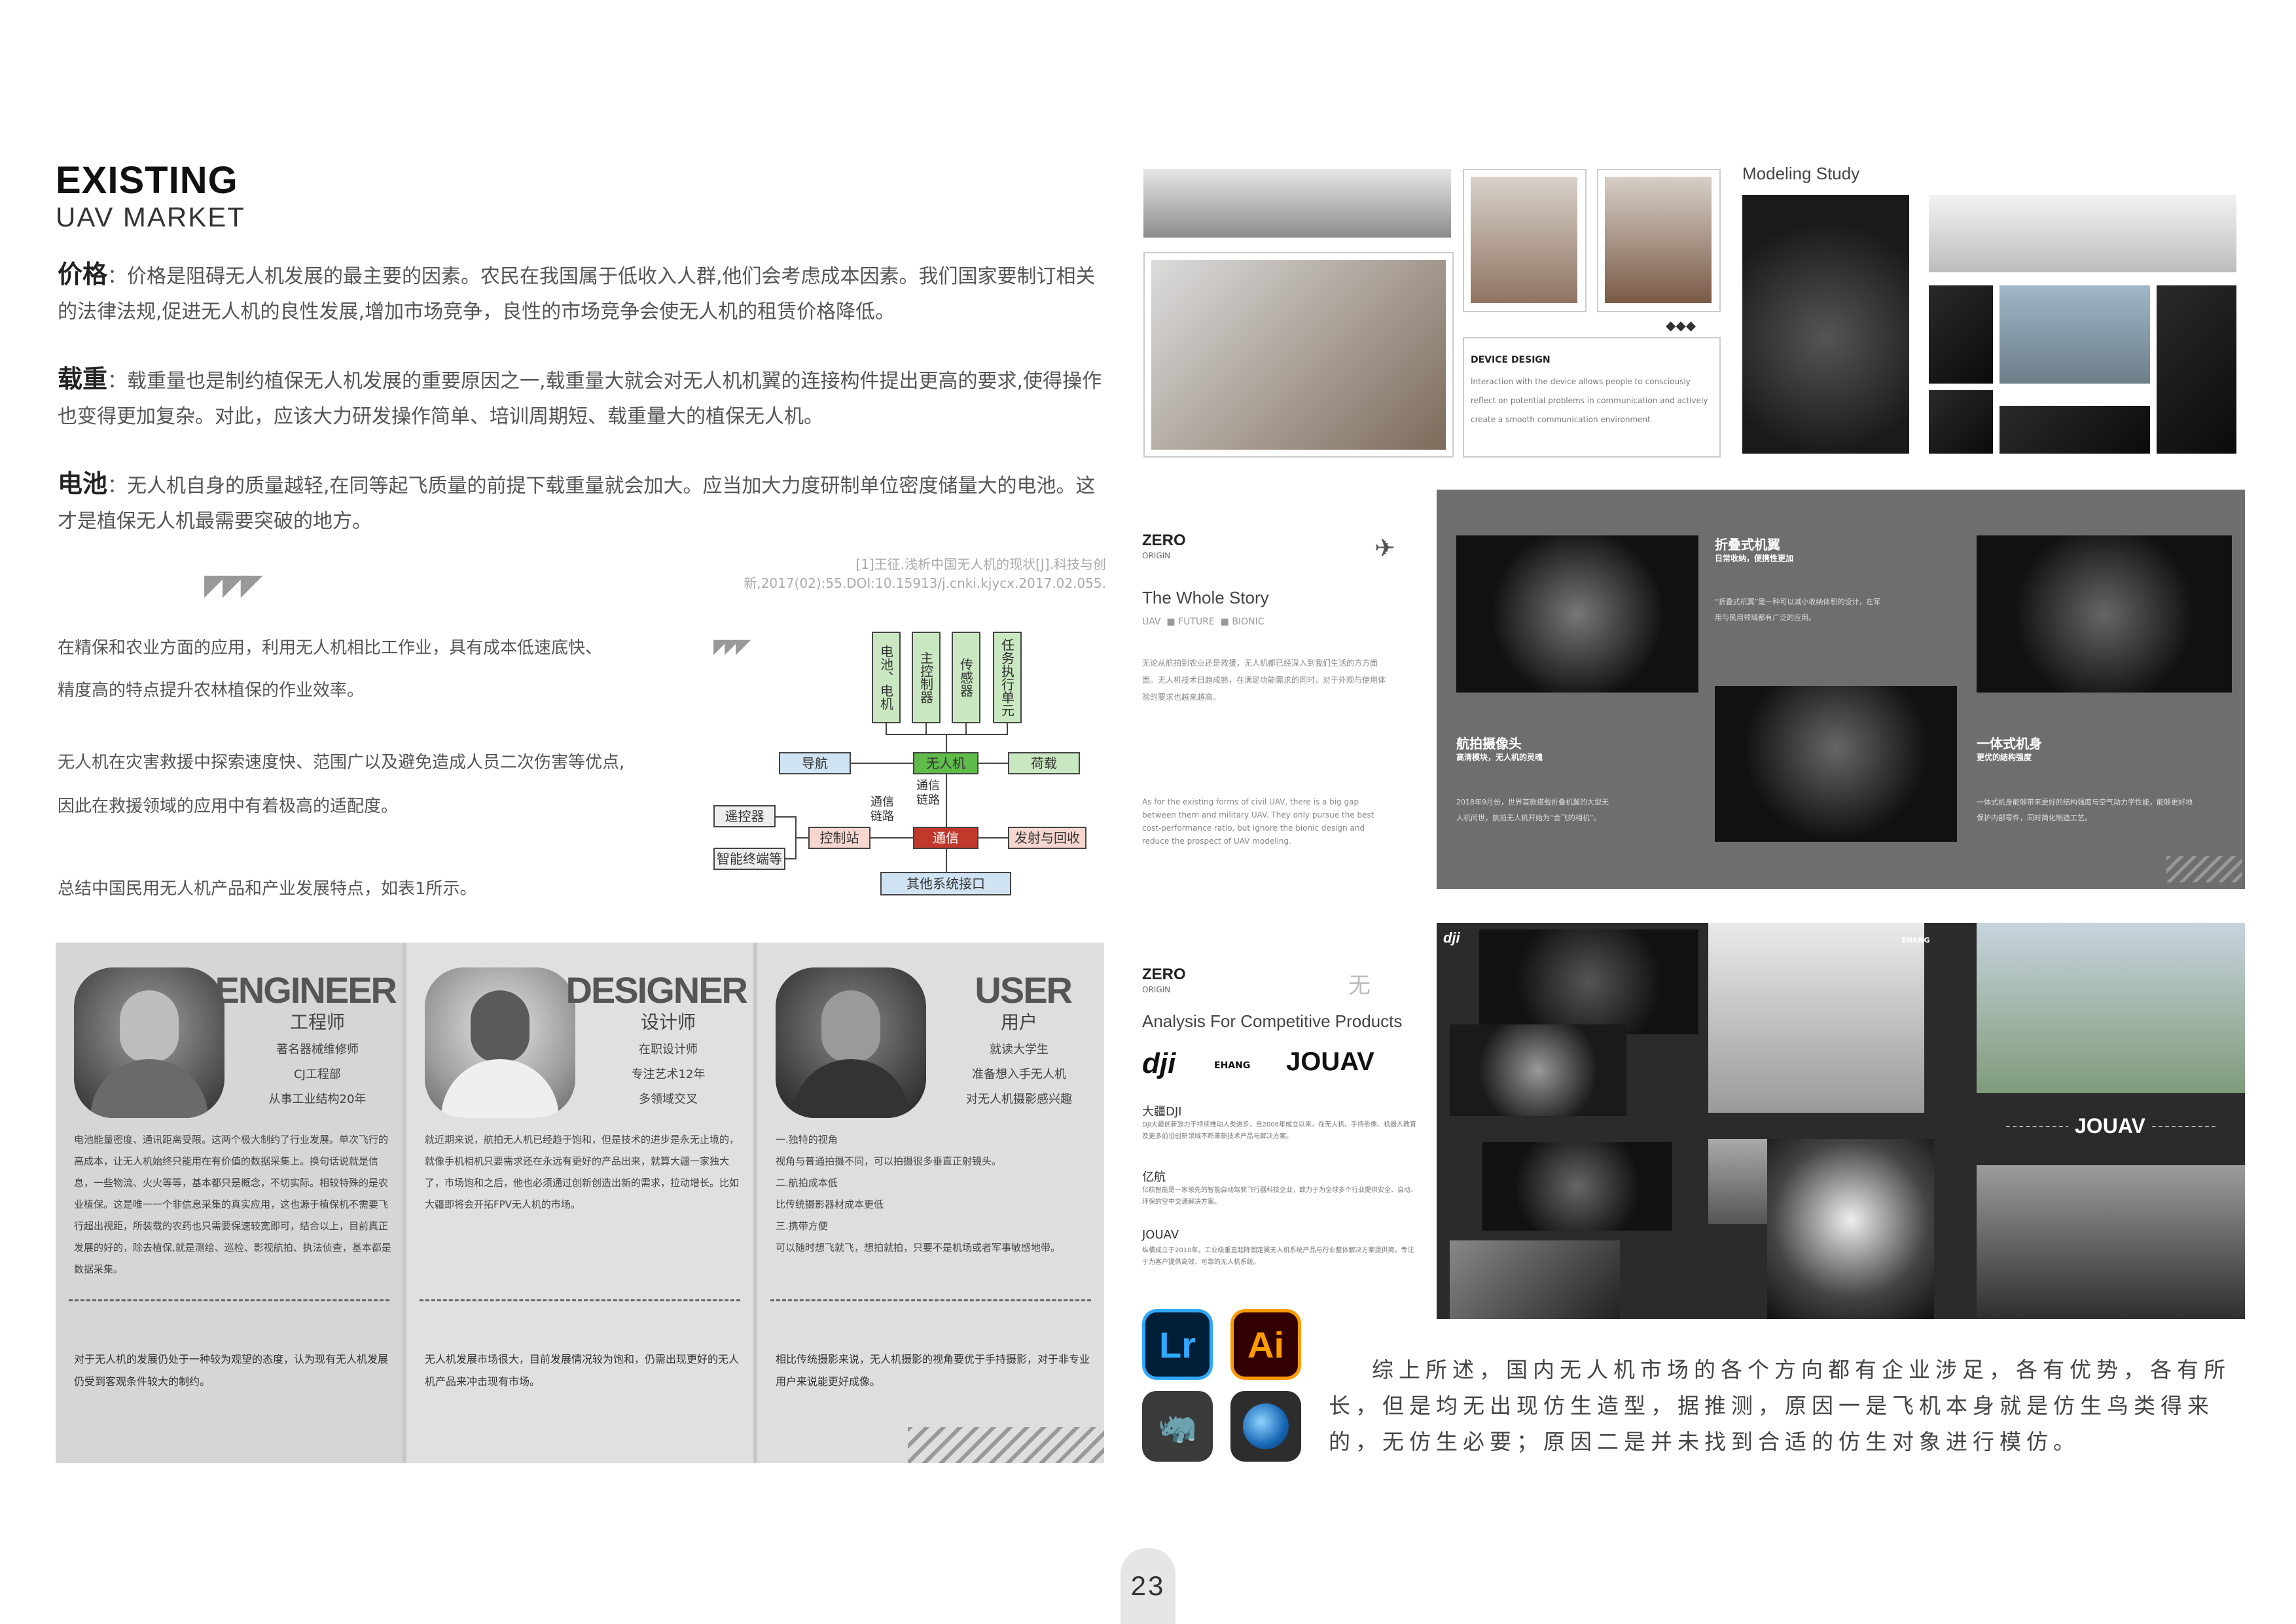 The image size is (2296, 1624). Describe the element at coordinates (1205, 597) in the screenshot. I see `story-heading: The Whole Story` at that location.